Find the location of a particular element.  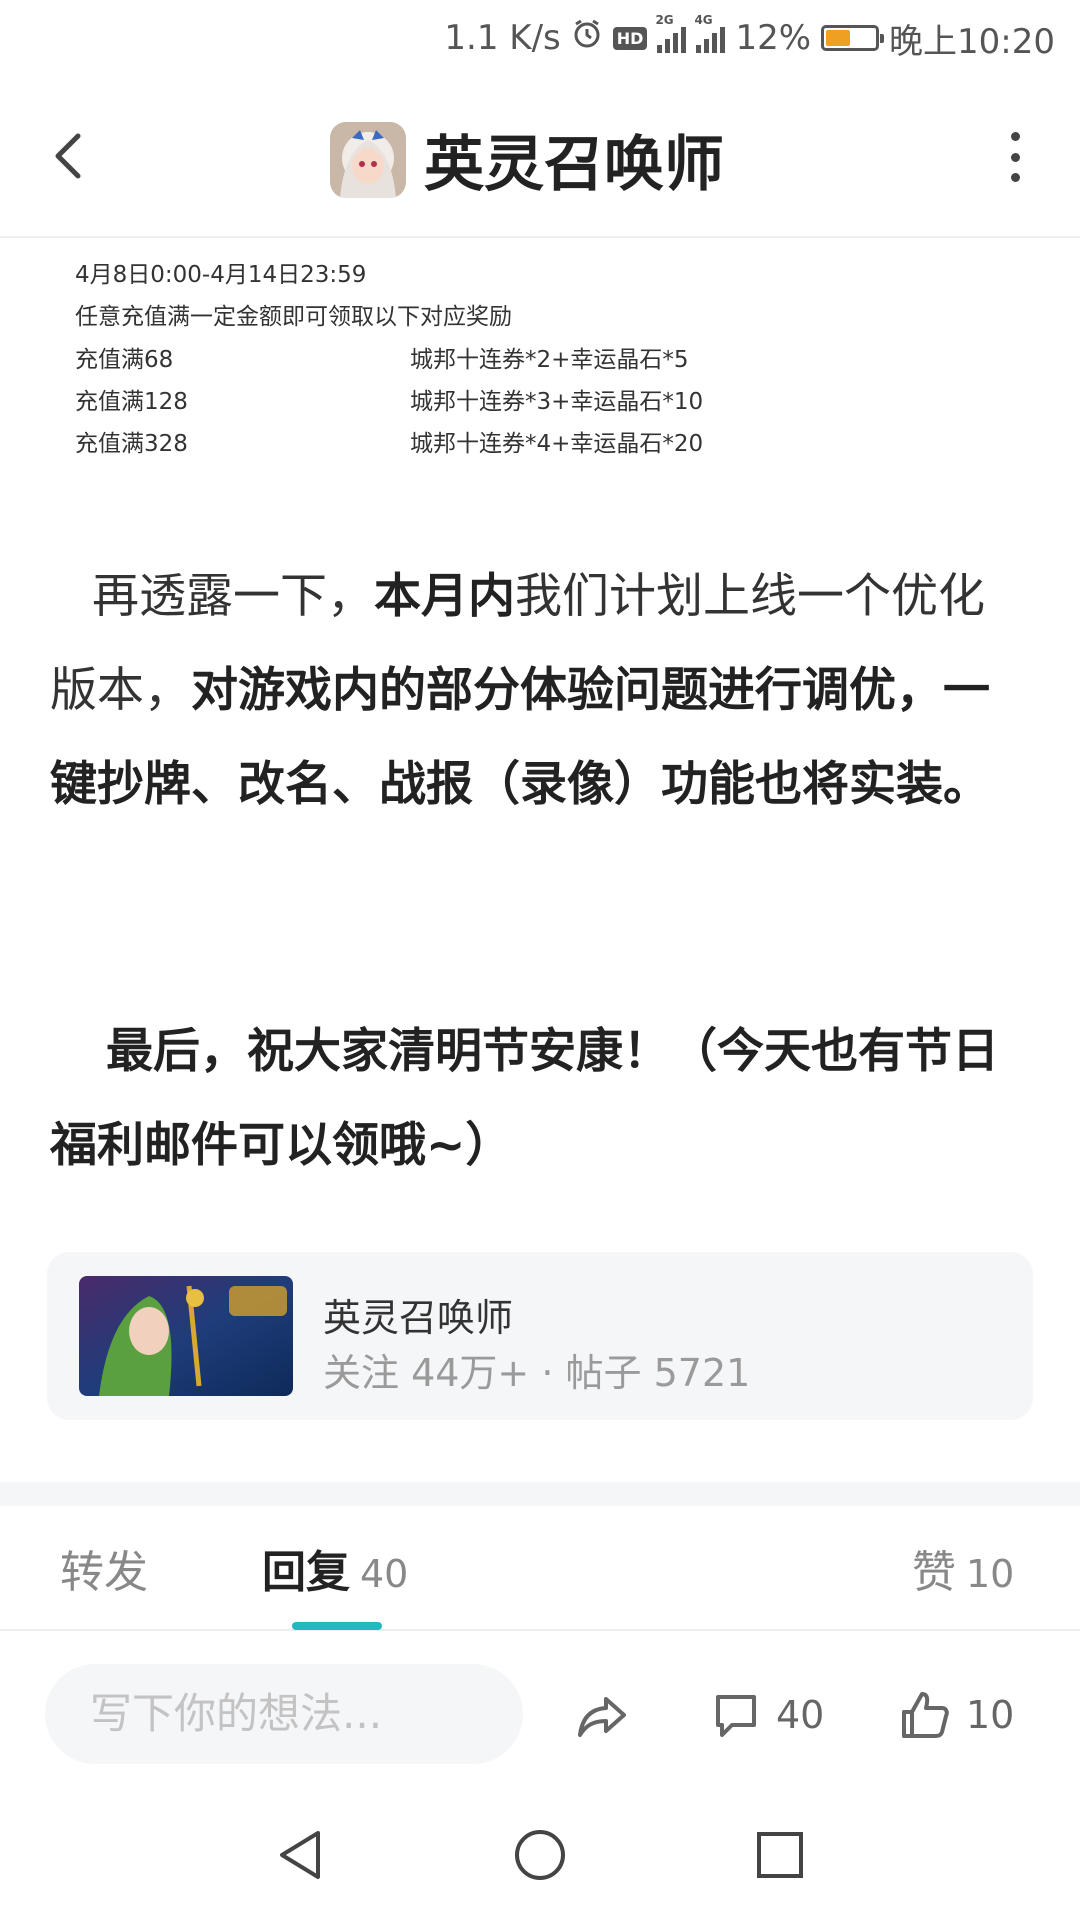

emphasis: 最后，祝大家清明节安康！（今天也有节日福利邮件可以领哦~） is located at coordinates (524, 1098).